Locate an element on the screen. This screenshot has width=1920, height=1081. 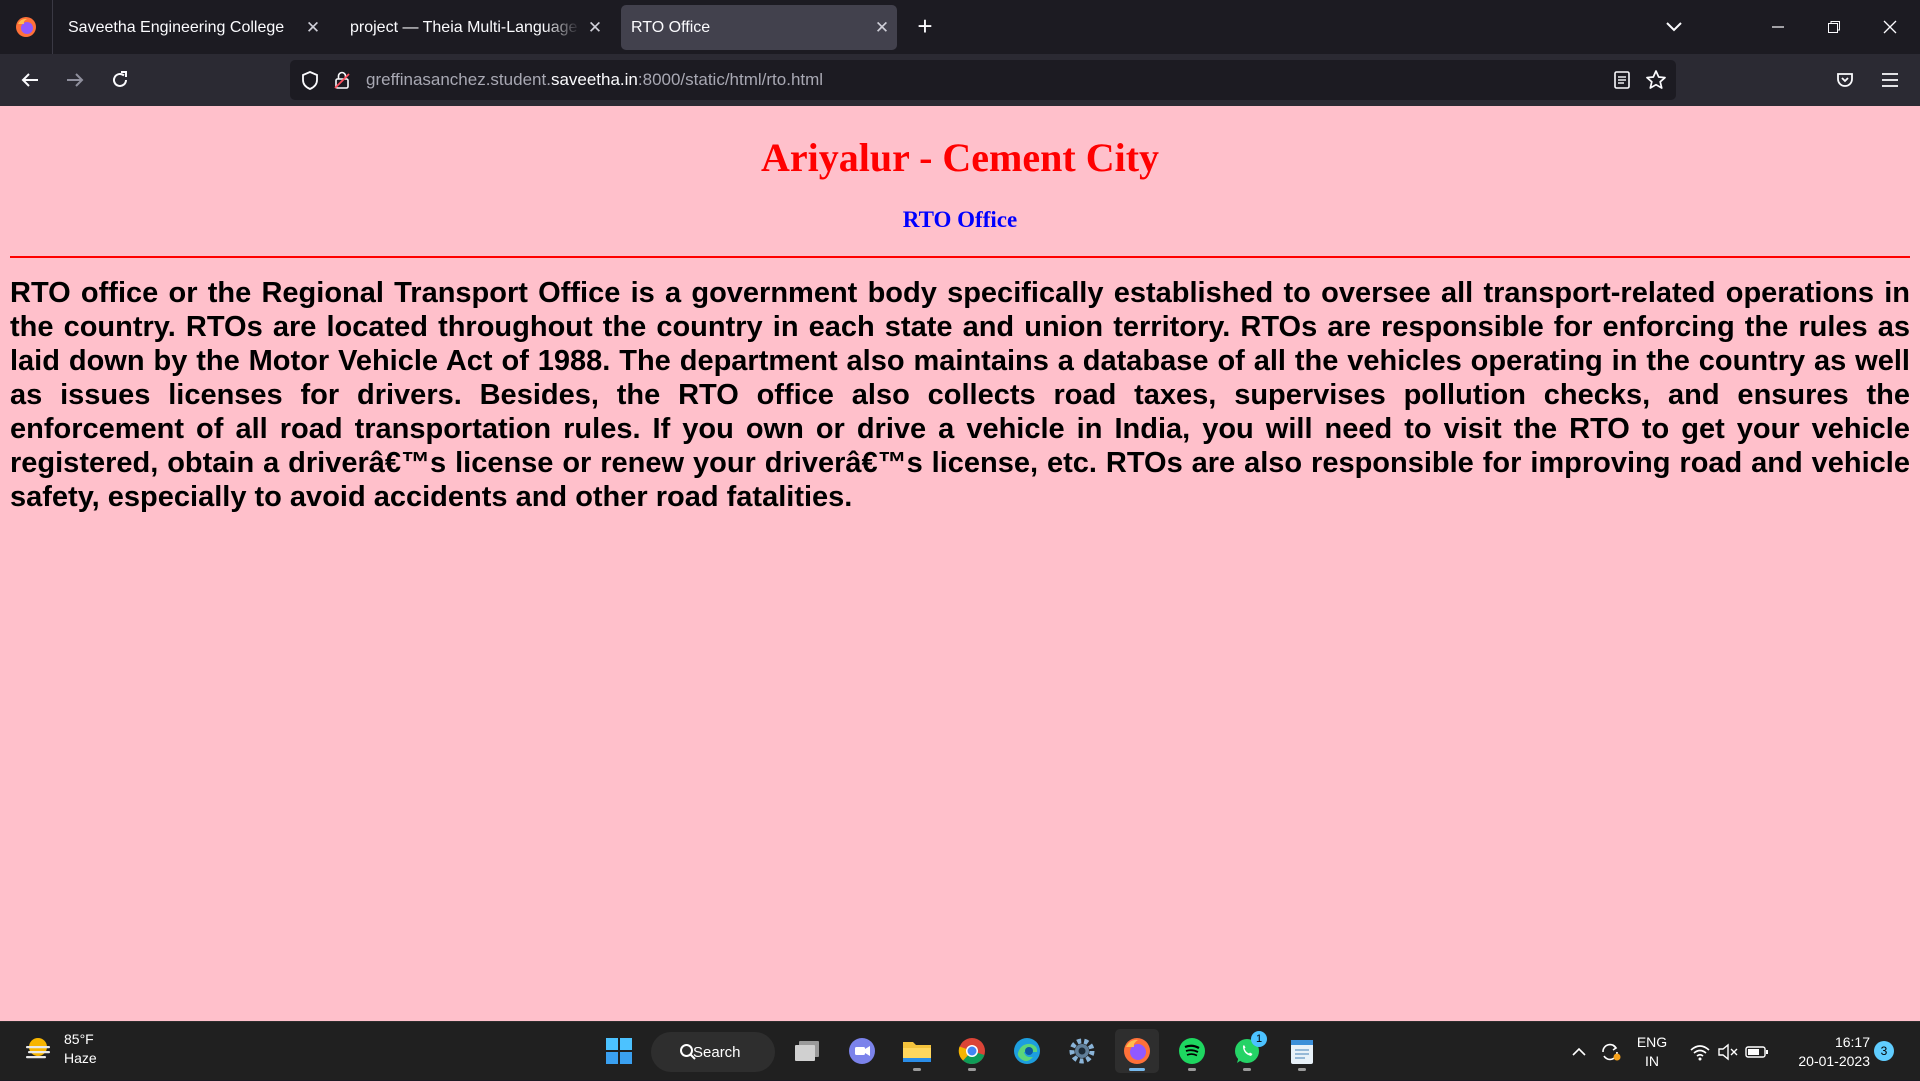
task-view-button is located at coordinates (807, 1051).